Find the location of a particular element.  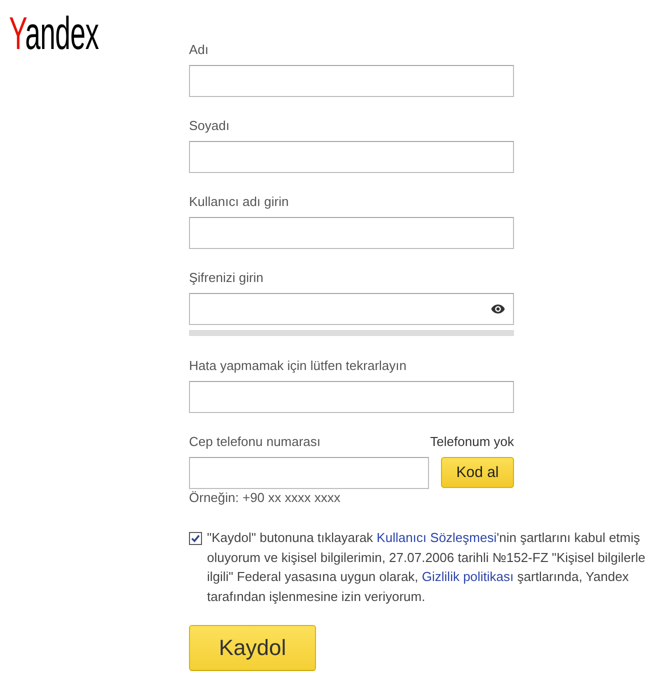

field-label: Adı is located at coordinates (199, 50).